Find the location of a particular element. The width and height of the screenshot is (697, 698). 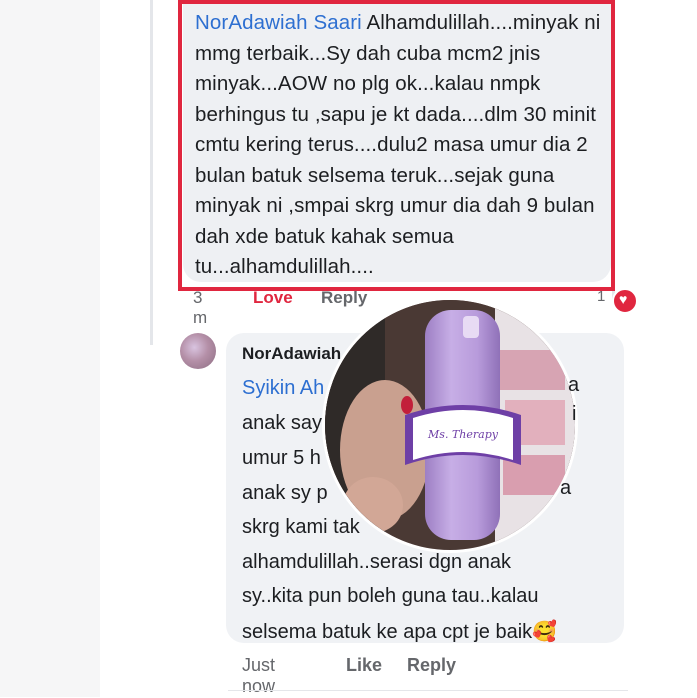

product-photo: Ms. Therapy is located at coordinates (450, 425).